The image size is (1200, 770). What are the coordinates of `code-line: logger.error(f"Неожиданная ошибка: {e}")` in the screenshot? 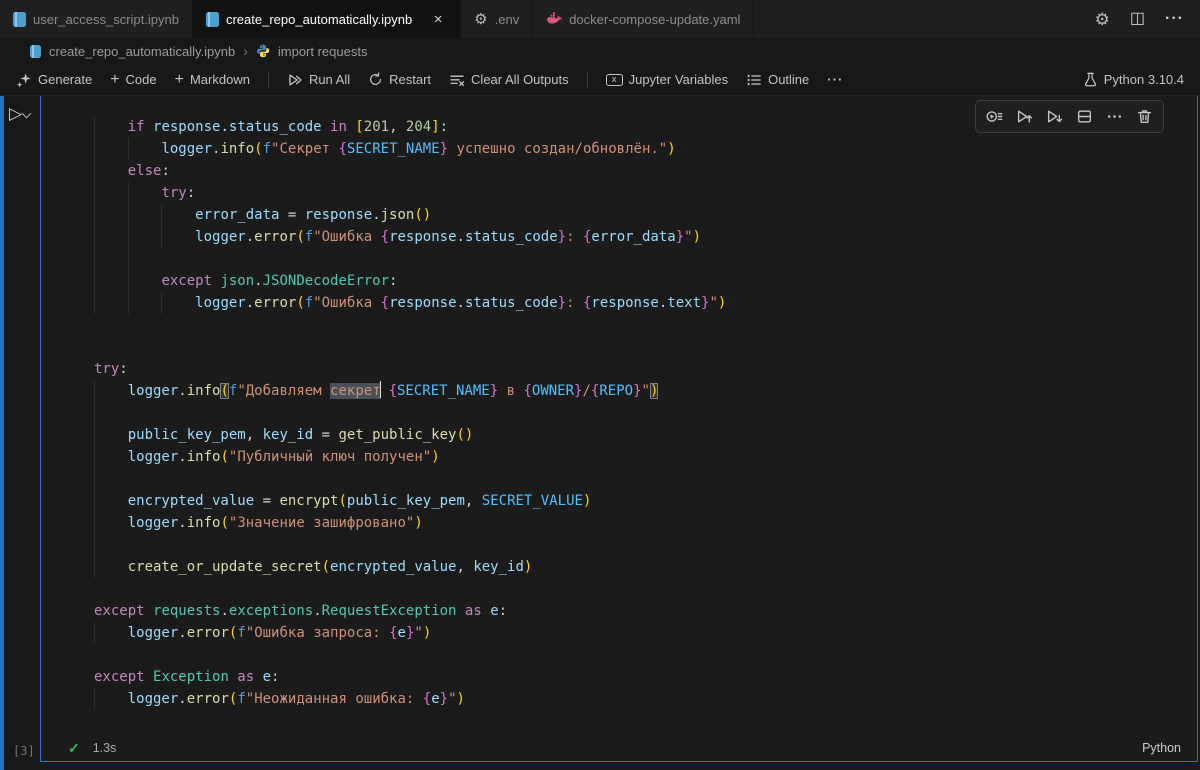 It's located at (644, 699).